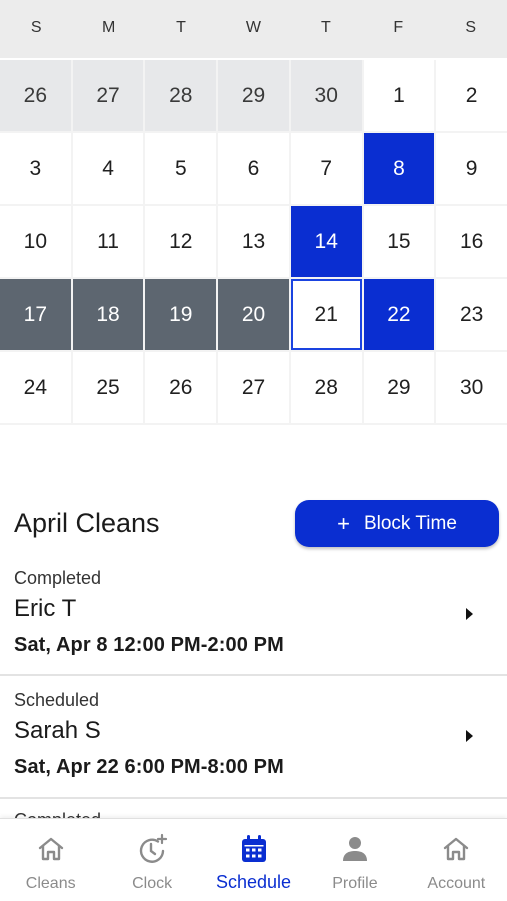  What do you see at coordinates (253, 524) in the screenshot?
I see `cleans-header: April Cleans + Block Time` at bounding box center [253, 524].